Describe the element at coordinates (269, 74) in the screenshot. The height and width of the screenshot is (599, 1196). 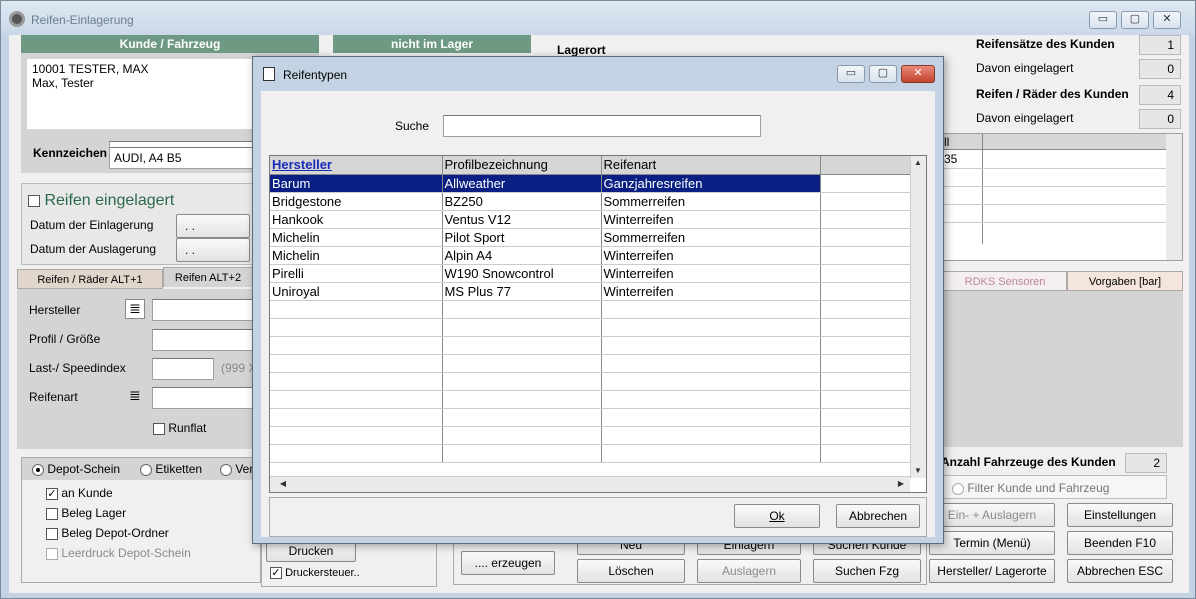
I see `dialog-icon` at that location.